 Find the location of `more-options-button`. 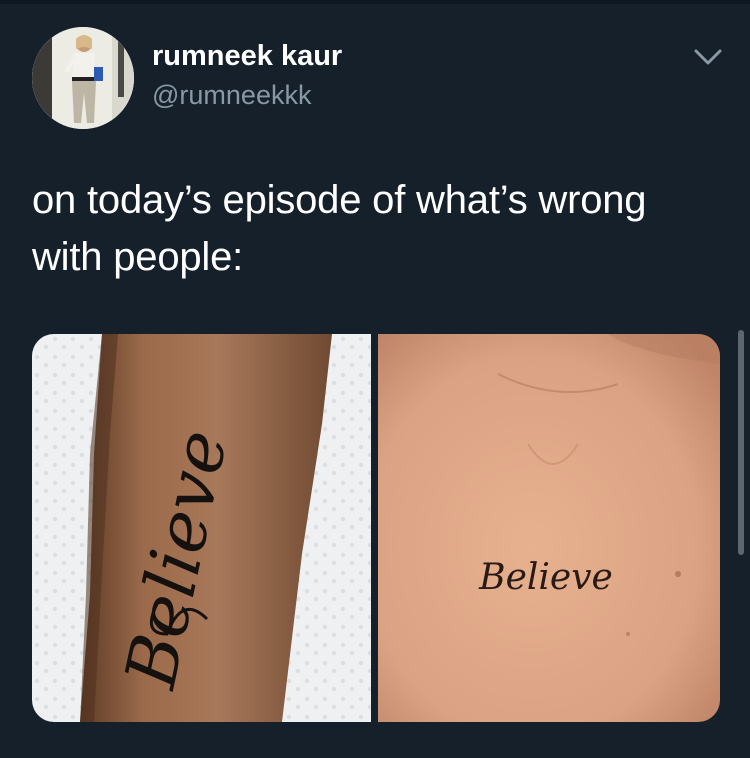

more-options-button is located at coordinates (708, 58).